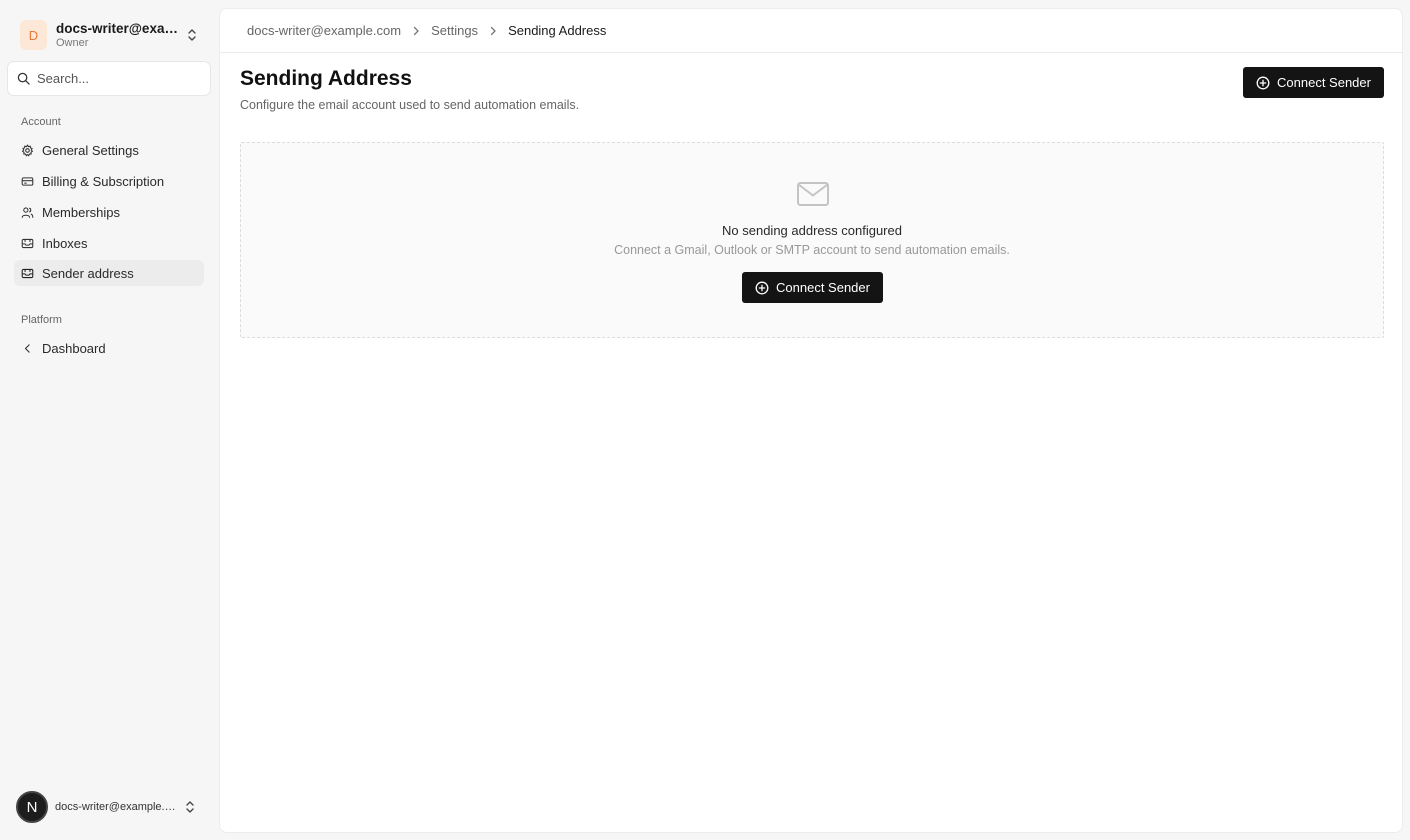 The image size is (1410, 840). I want to click on sidebar-item-label: Sender address, so click(88, 273).